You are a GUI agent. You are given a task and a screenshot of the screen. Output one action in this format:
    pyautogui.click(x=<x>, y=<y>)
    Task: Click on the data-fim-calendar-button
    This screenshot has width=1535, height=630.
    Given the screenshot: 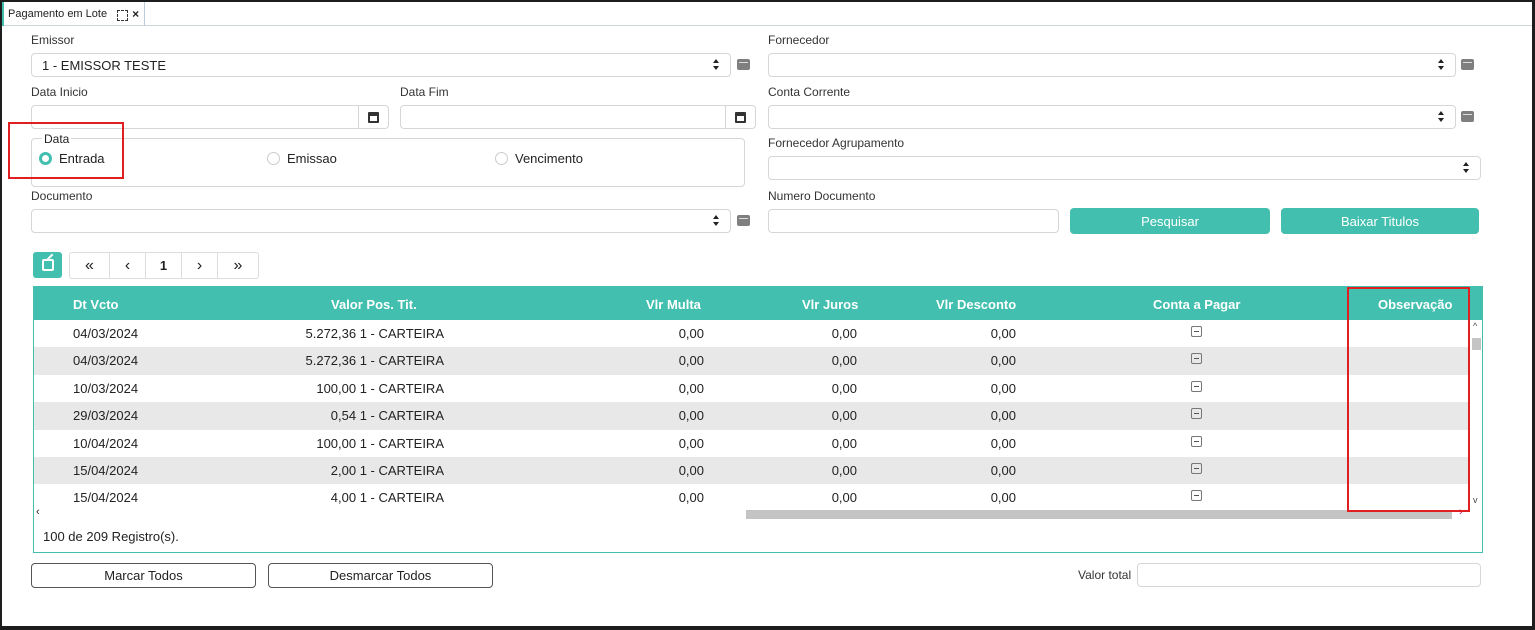 What is the action you would take?
    pyautogui.click(x=740, y=117)
    